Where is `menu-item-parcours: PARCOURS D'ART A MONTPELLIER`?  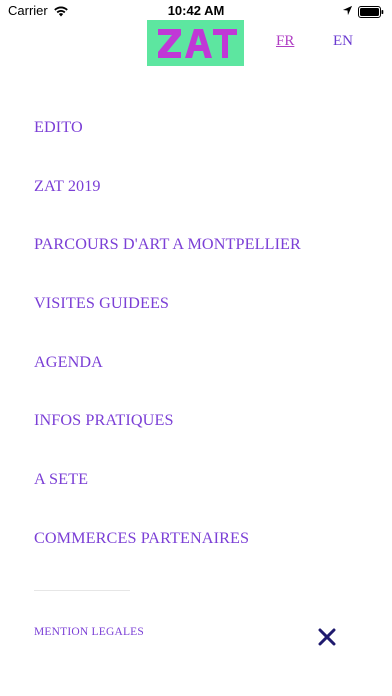 menu-item-parcours: PARCOURS D'ART A MONTPELLIER is located at coordinates (204, 262).